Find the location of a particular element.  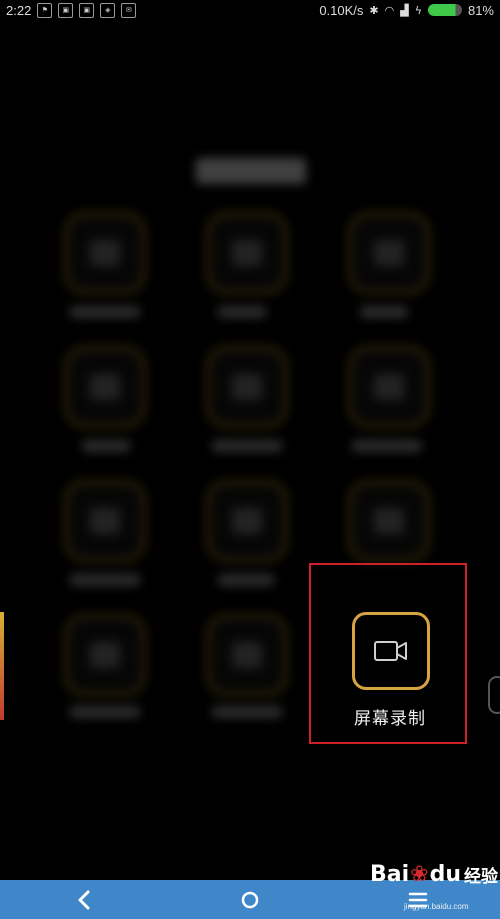

blurred-title is located at coordinates (251, 171).